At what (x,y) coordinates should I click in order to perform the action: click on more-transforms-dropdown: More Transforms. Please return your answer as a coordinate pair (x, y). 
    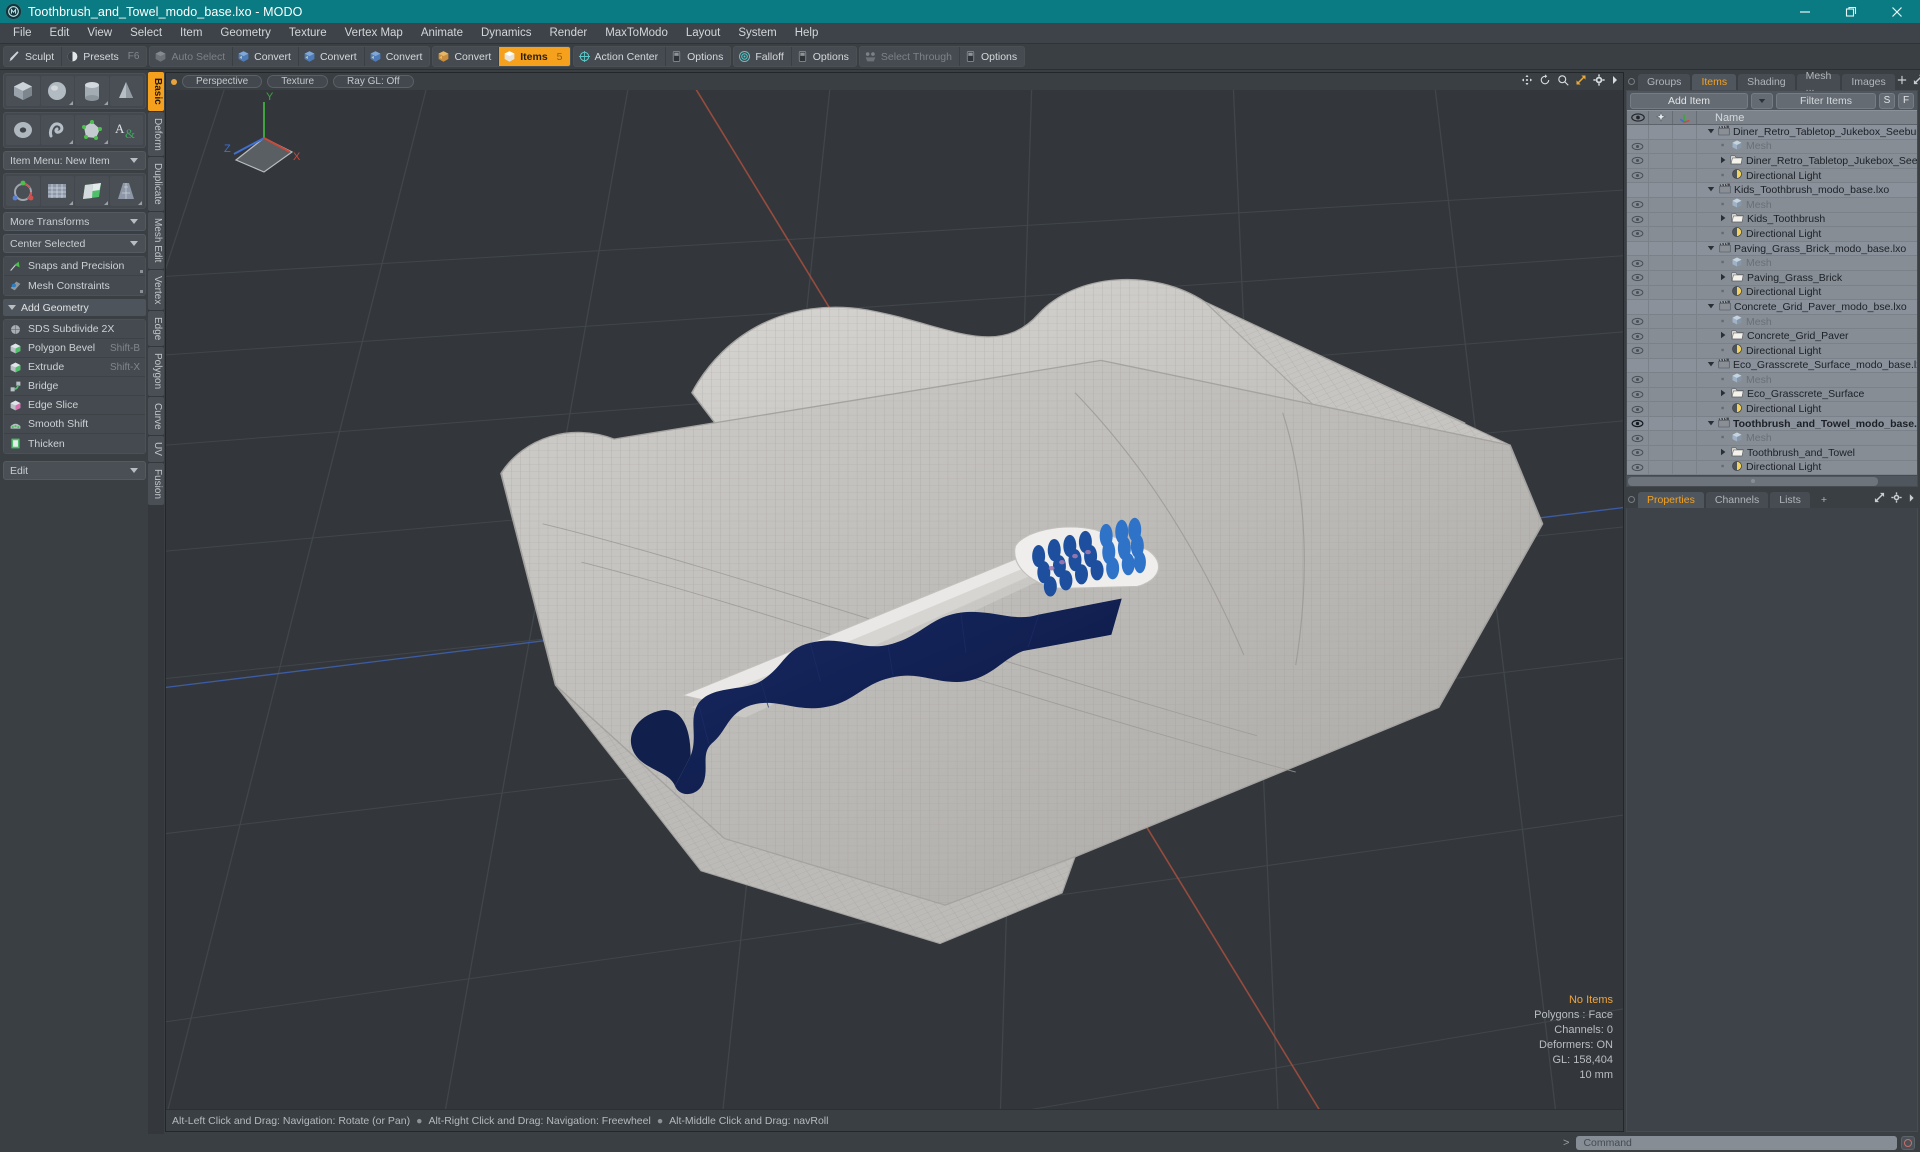
    Looking at the image, I should click on (74, 221).